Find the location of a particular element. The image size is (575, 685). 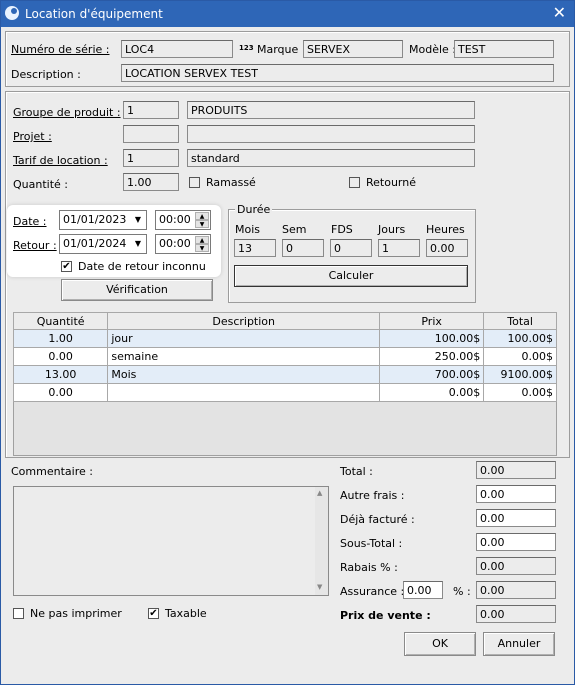

close-icon: ✕ is located at coordinates (559, 13).